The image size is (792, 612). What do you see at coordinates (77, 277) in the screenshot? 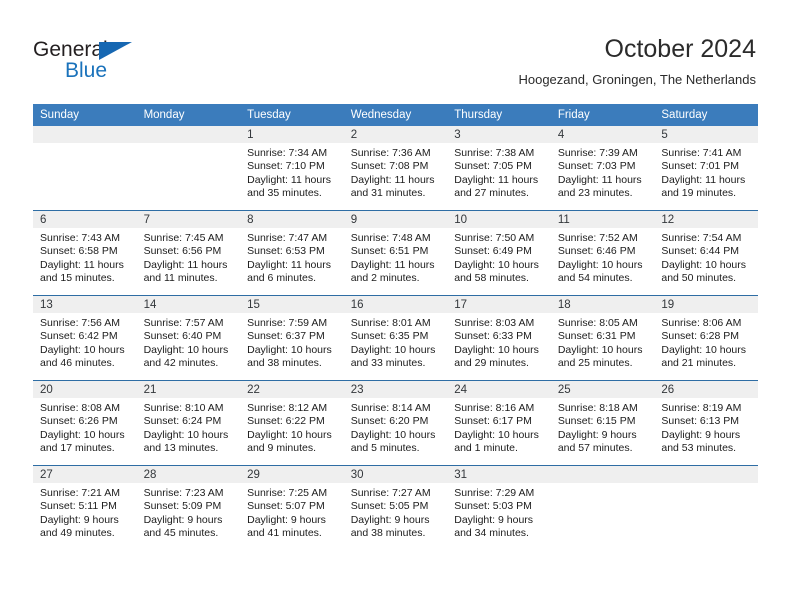
I see `day-daylight-line2-text: and 15 minutes.` at bounding box center [77, 277].